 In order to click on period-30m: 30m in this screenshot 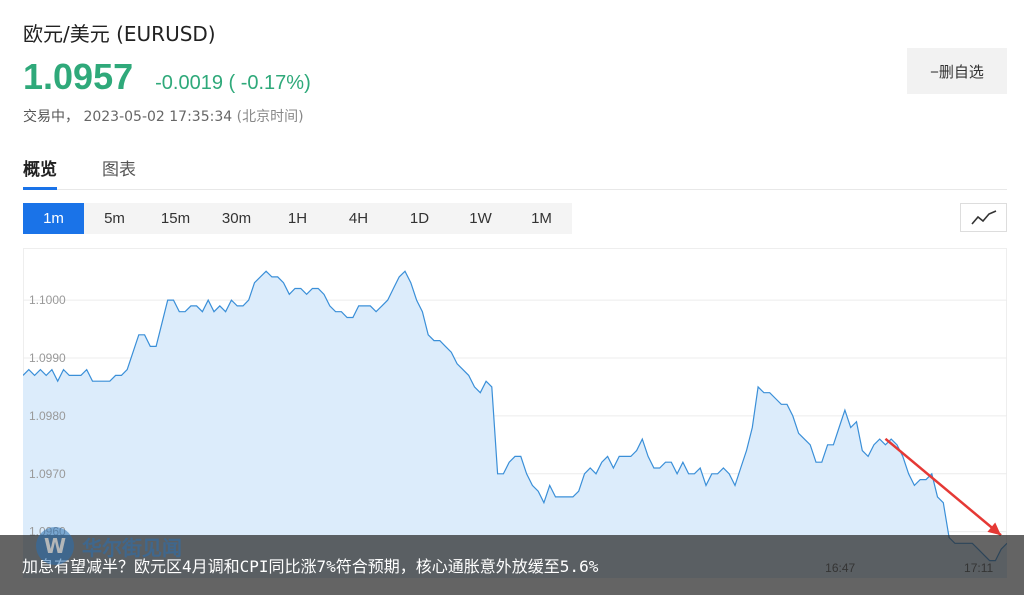, I will do `click(236, 218)`.